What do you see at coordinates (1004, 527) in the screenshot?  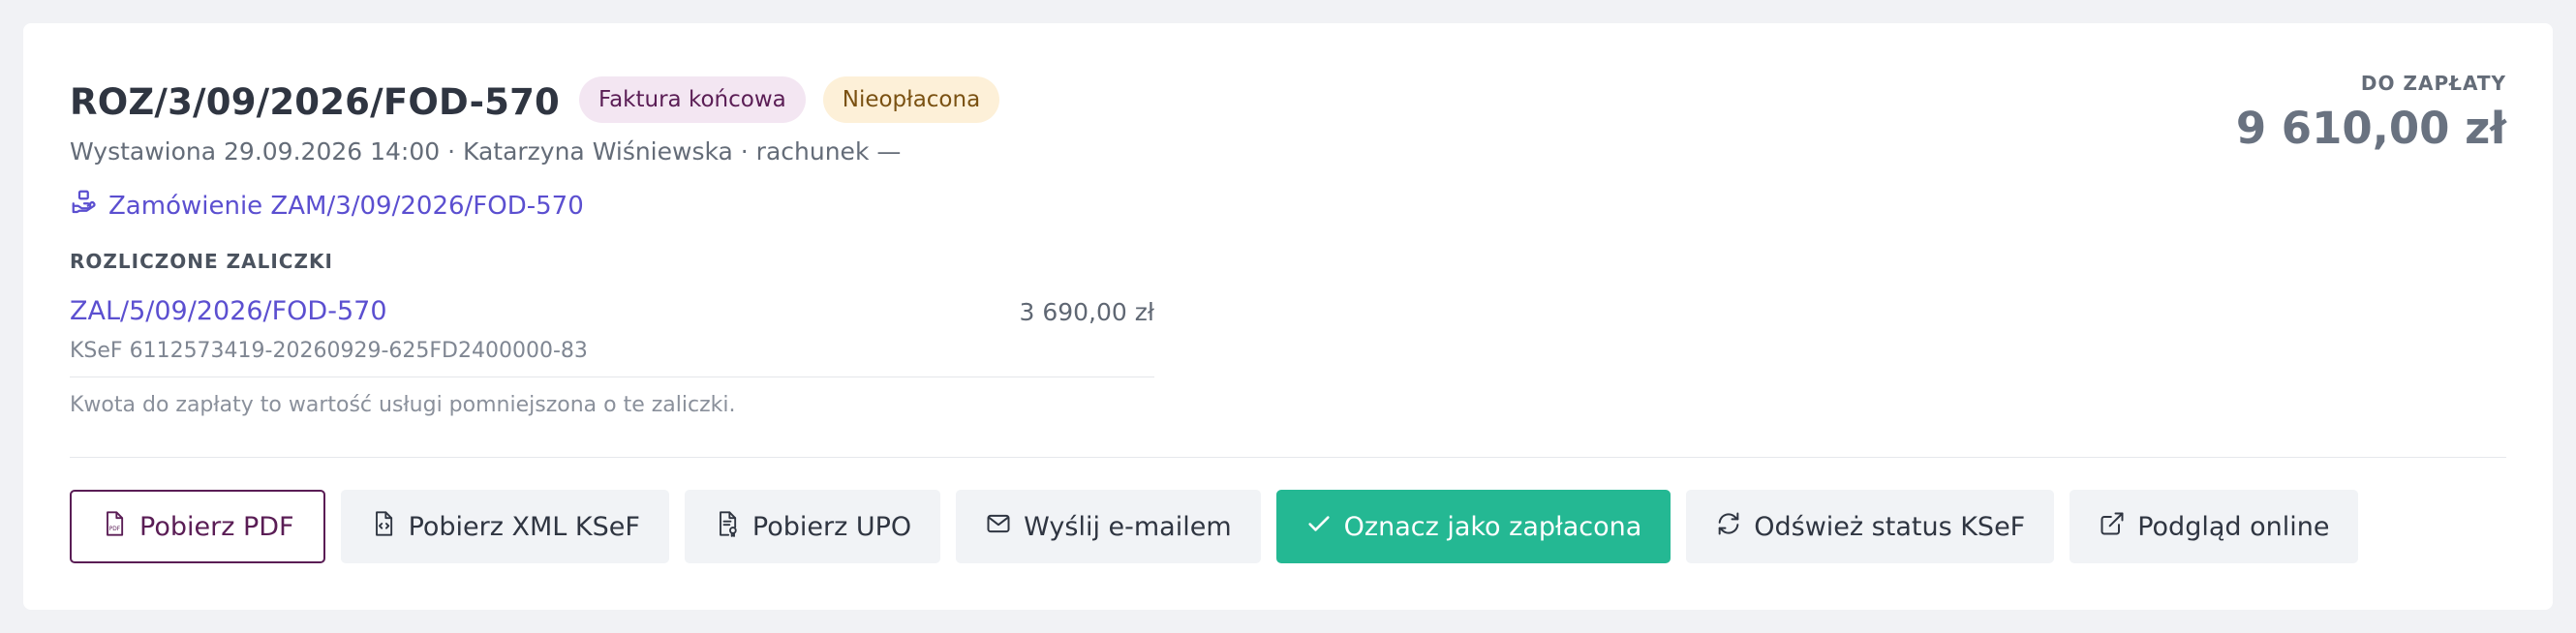 I see `envelope-icon` at bounding box center [1004, 527].